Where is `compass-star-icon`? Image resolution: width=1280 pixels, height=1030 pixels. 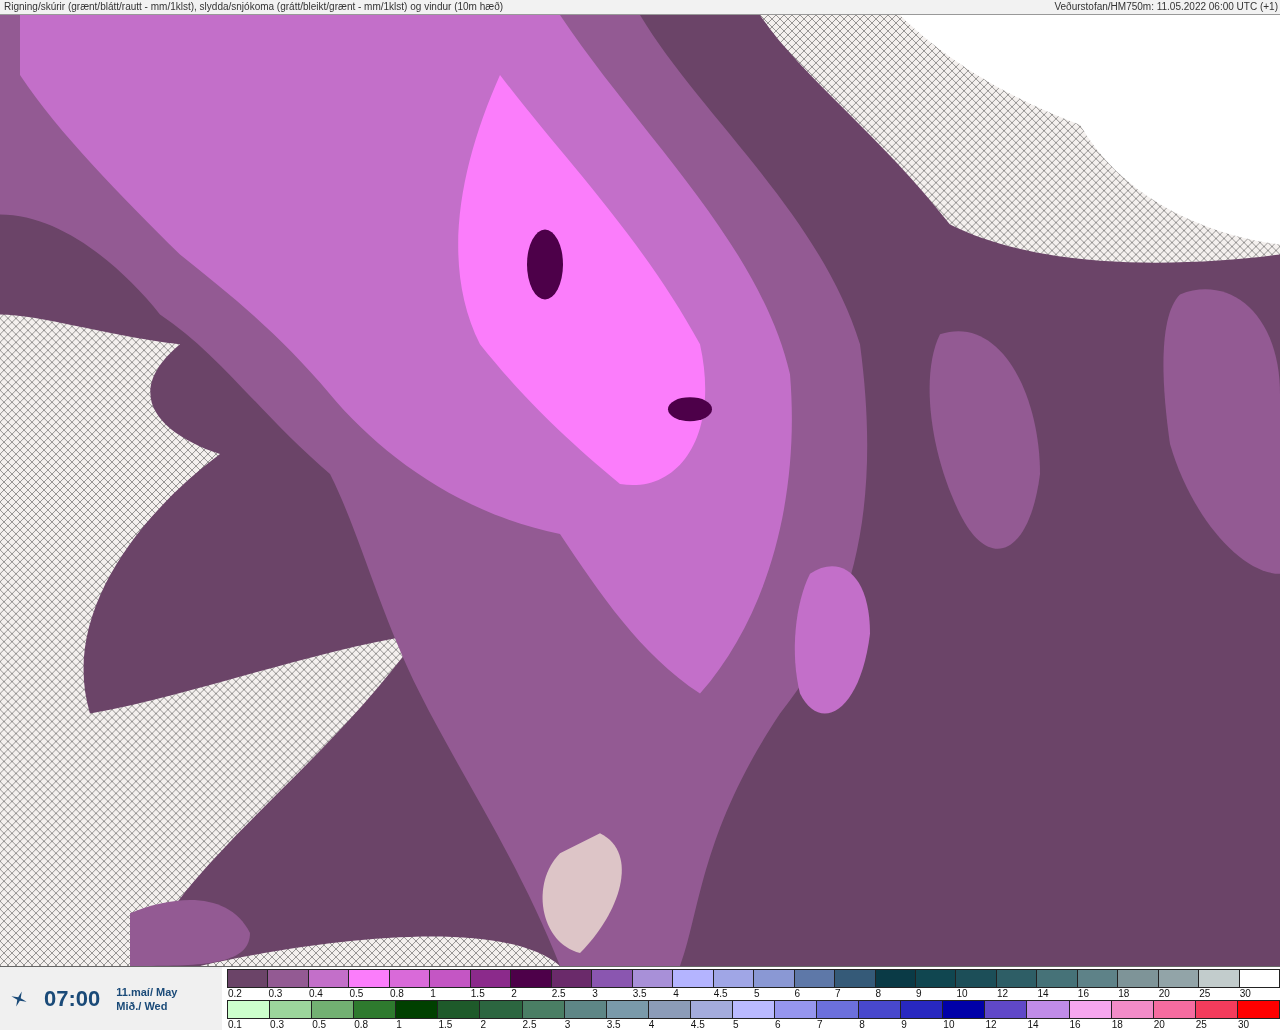
compass-star-icon is located at coordinates (19, 998).